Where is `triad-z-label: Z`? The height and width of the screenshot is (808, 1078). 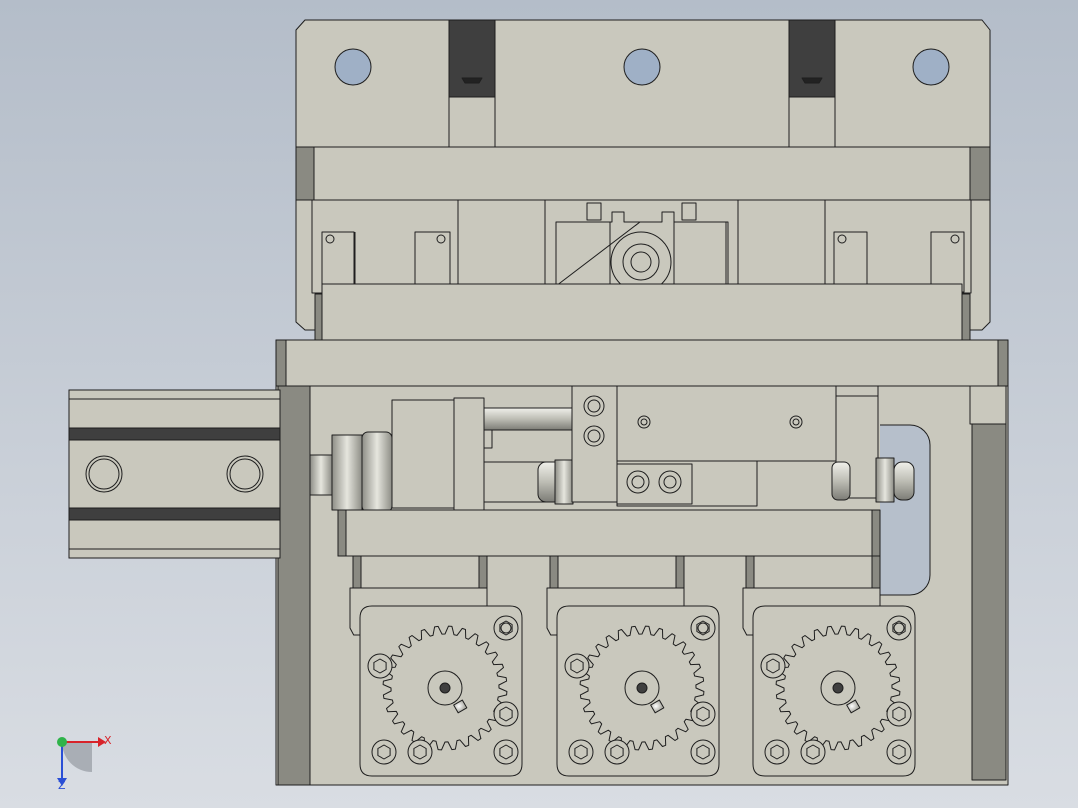
triad-z-label: Z is located at coordinates (62, 785).